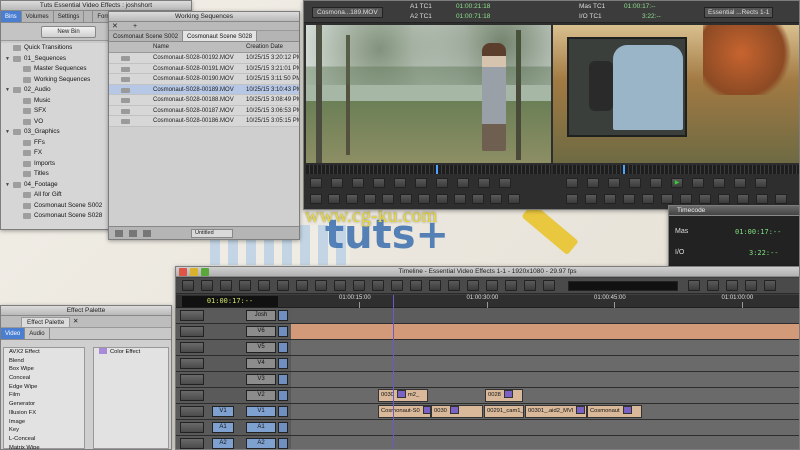  What do you see at coordinates (428, 169) in the screenshot?
I see `source-position-bar` at bounding box center [428, 169].